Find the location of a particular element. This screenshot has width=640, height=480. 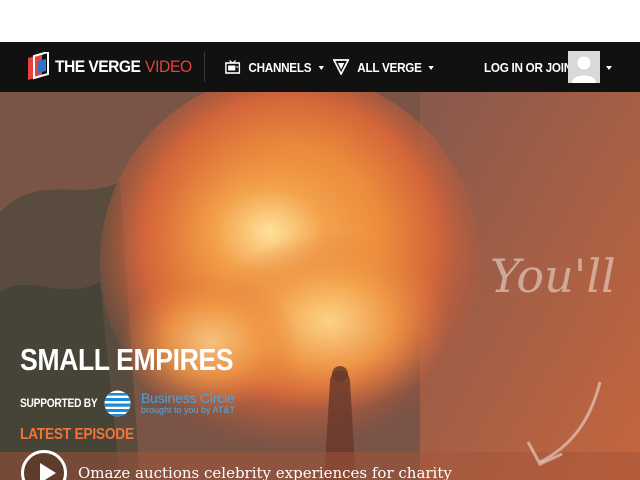

nav-divider is located at coordinates (204, 67).